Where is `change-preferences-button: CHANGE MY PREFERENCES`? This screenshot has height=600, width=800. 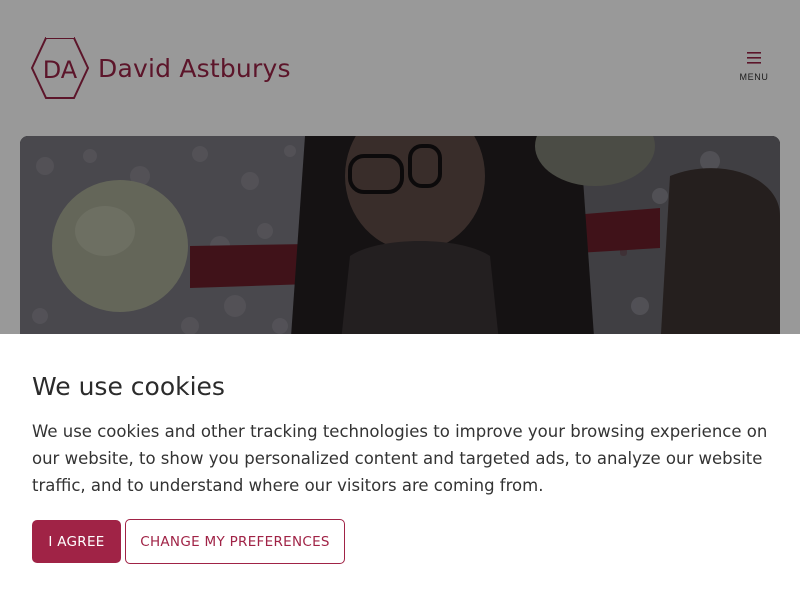 change-preferences-button: CHANGE MY PREFERENCES is located at coordinates (235, 541).